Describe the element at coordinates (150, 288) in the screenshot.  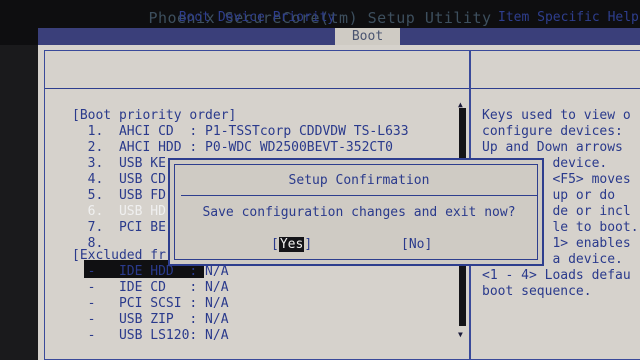
I see `excluded-item-ide-cd: - IDE CD : N/A` at that location.